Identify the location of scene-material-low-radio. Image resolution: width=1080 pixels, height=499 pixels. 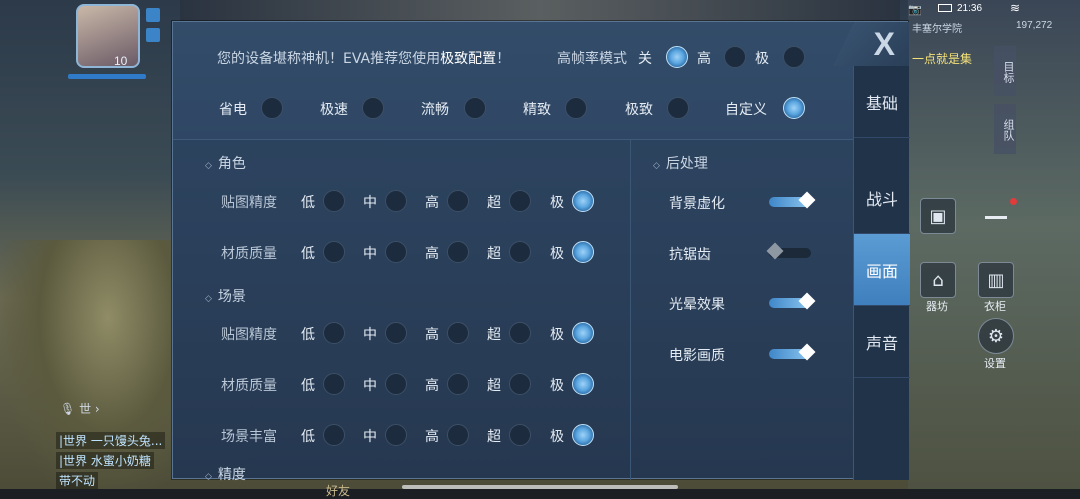
(334, 384).